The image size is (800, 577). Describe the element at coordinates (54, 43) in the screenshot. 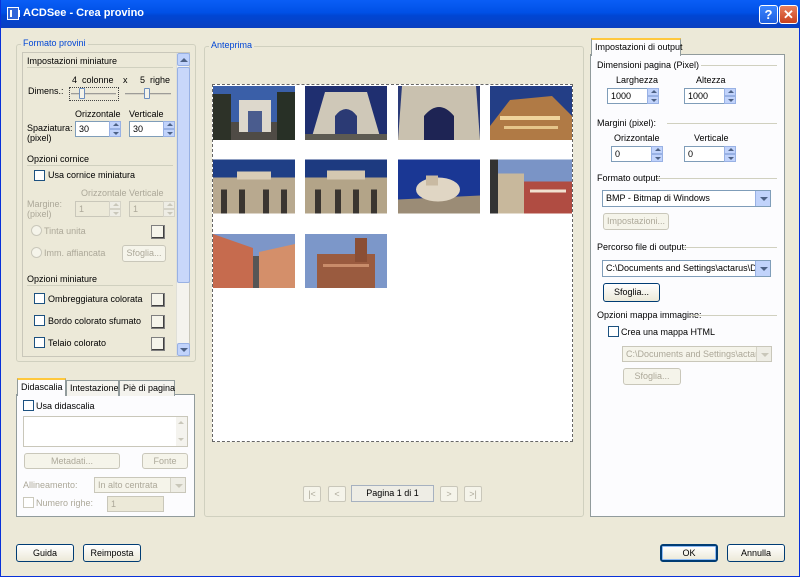

I see `thumbnail-format-title: Formato provini` at that location.